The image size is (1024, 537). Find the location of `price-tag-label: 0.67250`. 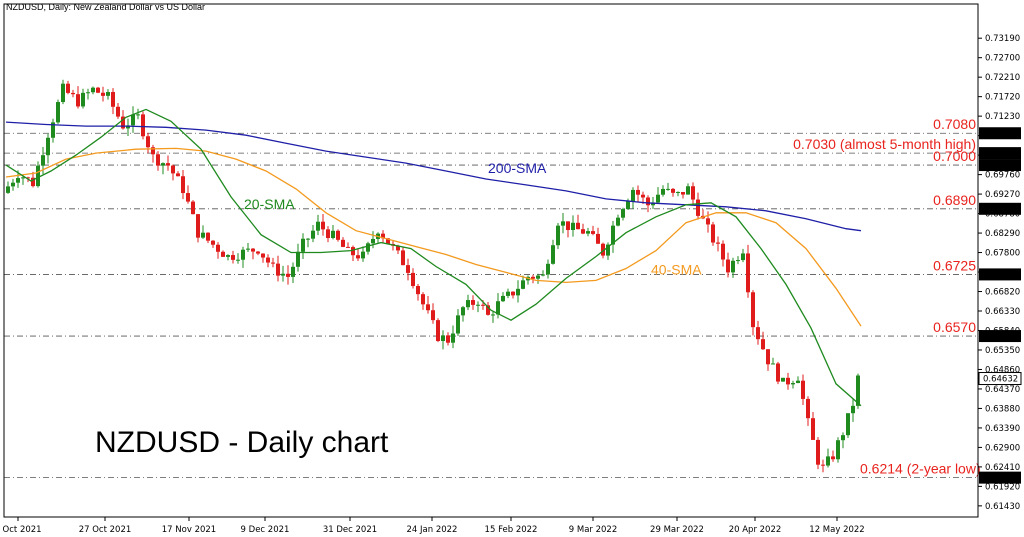

price-tag-label: 0.67250 is located at coordinates (1000, 275).